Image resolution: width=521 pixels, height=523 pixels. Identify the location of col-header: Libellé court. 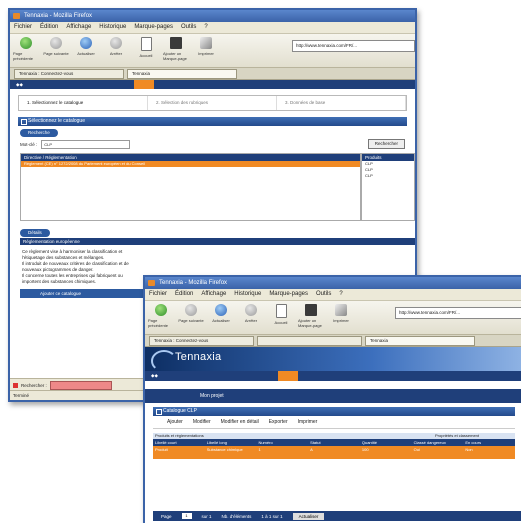
(179, 442).